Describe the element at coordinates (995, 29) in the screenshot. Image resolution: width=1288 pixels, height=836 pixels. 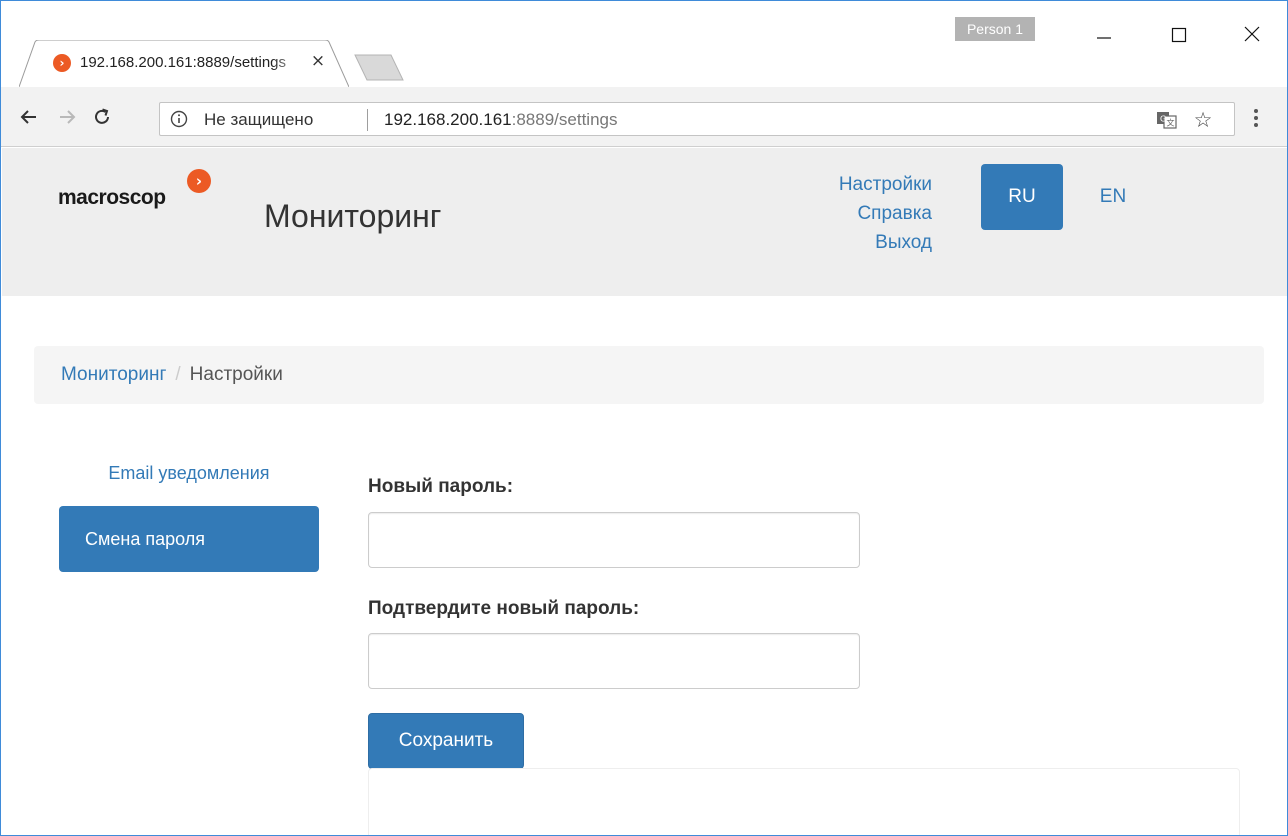
I see `profile-badge: Person 1` at that location.